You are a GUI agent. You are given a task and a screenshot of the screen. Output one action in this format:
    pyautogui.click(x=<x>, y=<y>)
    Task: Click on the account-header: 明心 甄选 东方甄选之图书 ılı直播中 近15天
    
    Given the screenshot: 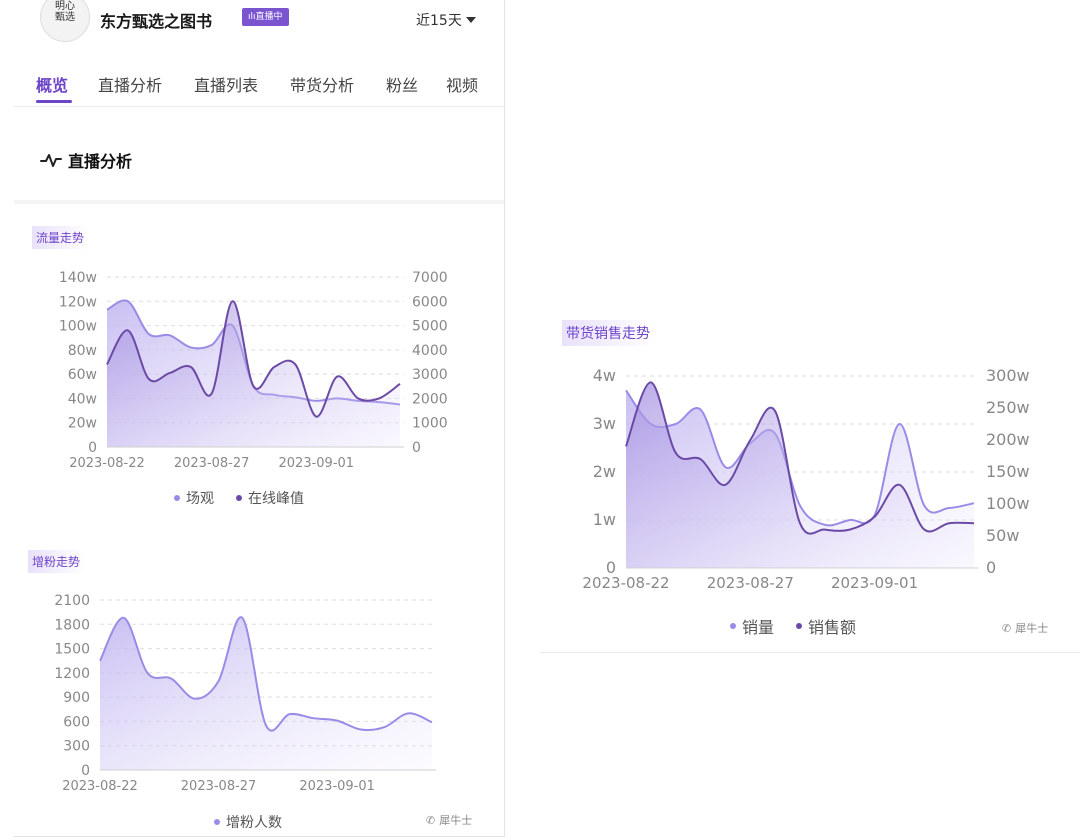 What is the action you would take?
    pyautogui.click(x=259, y=22)
    